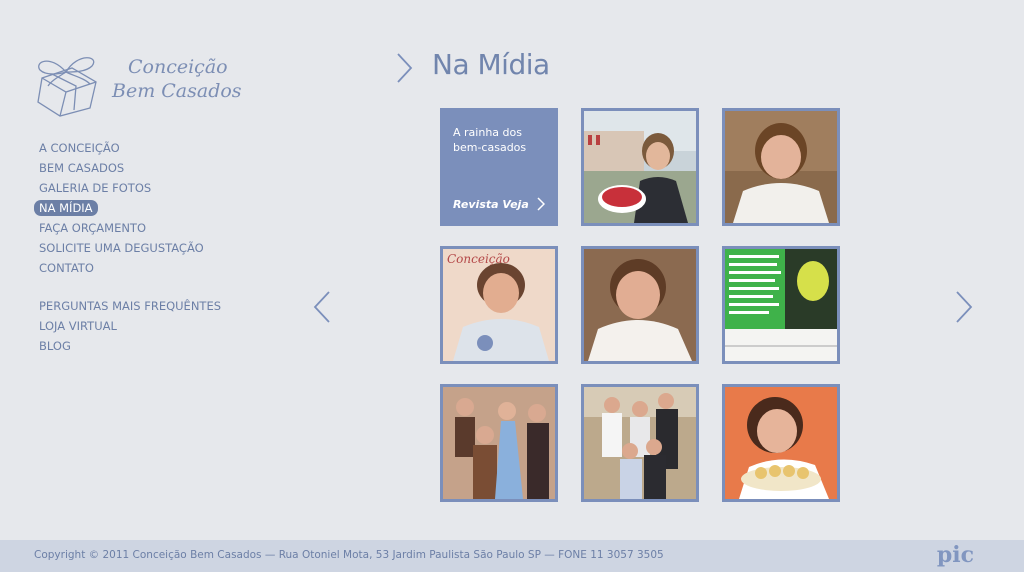 Image resolution: width=1024 pixels, height=572 pixels. What do you see at coordinates (82, 168) in the screenshot?
I see `nav-label: BEM CASADOS` at bounding box center [82, 168].